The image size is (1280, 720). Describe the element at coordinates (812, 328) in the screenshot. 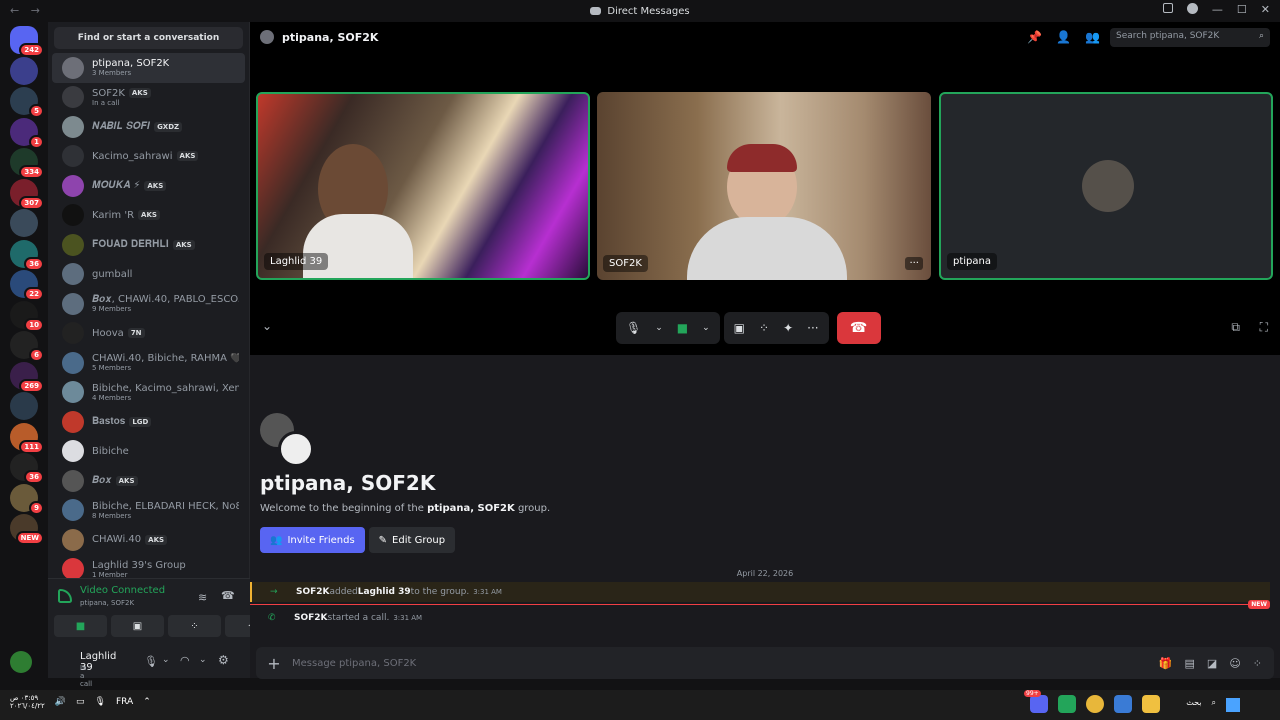

I see `more-options-icon: ···` at that location.